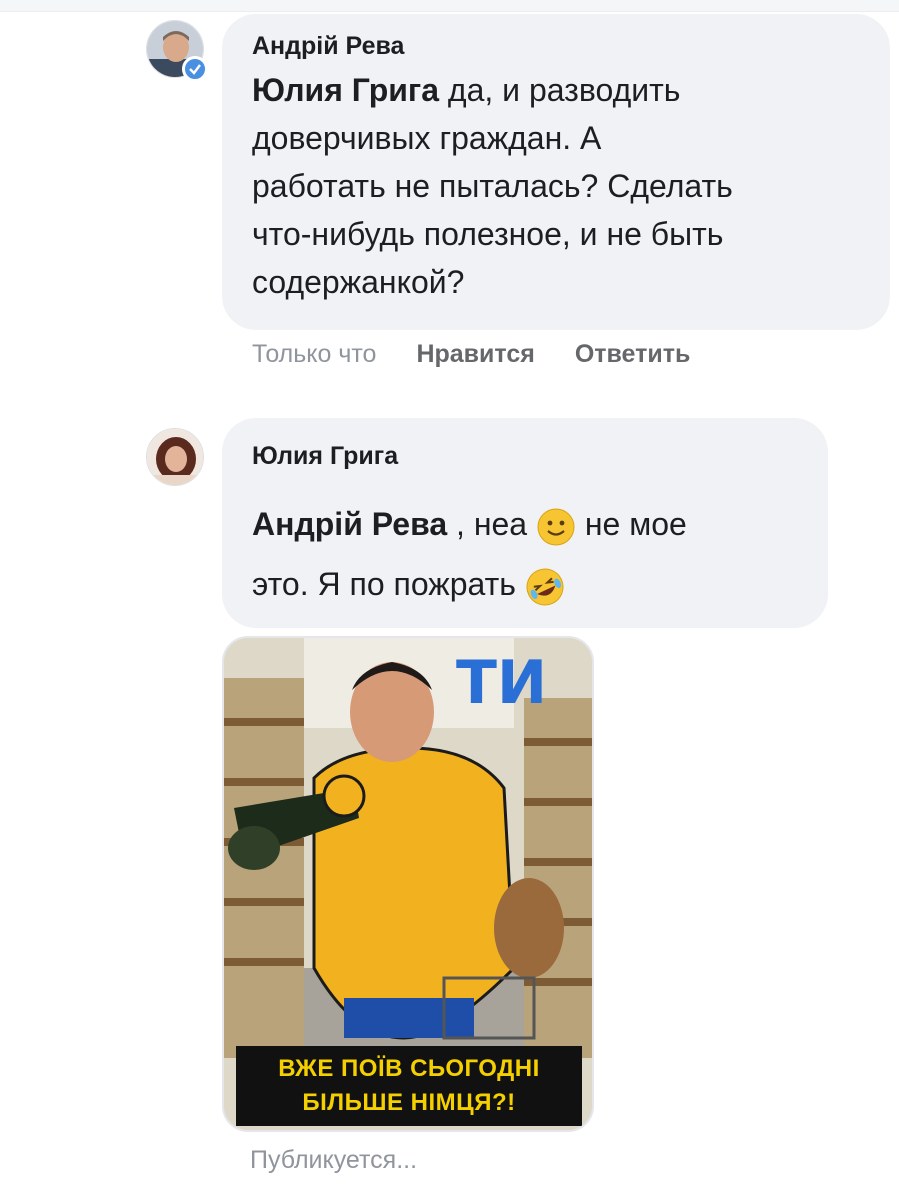  Describe the element at coordinates (358, 282) in the screenshot. I see `comment-line: содержанкой?` at that location.